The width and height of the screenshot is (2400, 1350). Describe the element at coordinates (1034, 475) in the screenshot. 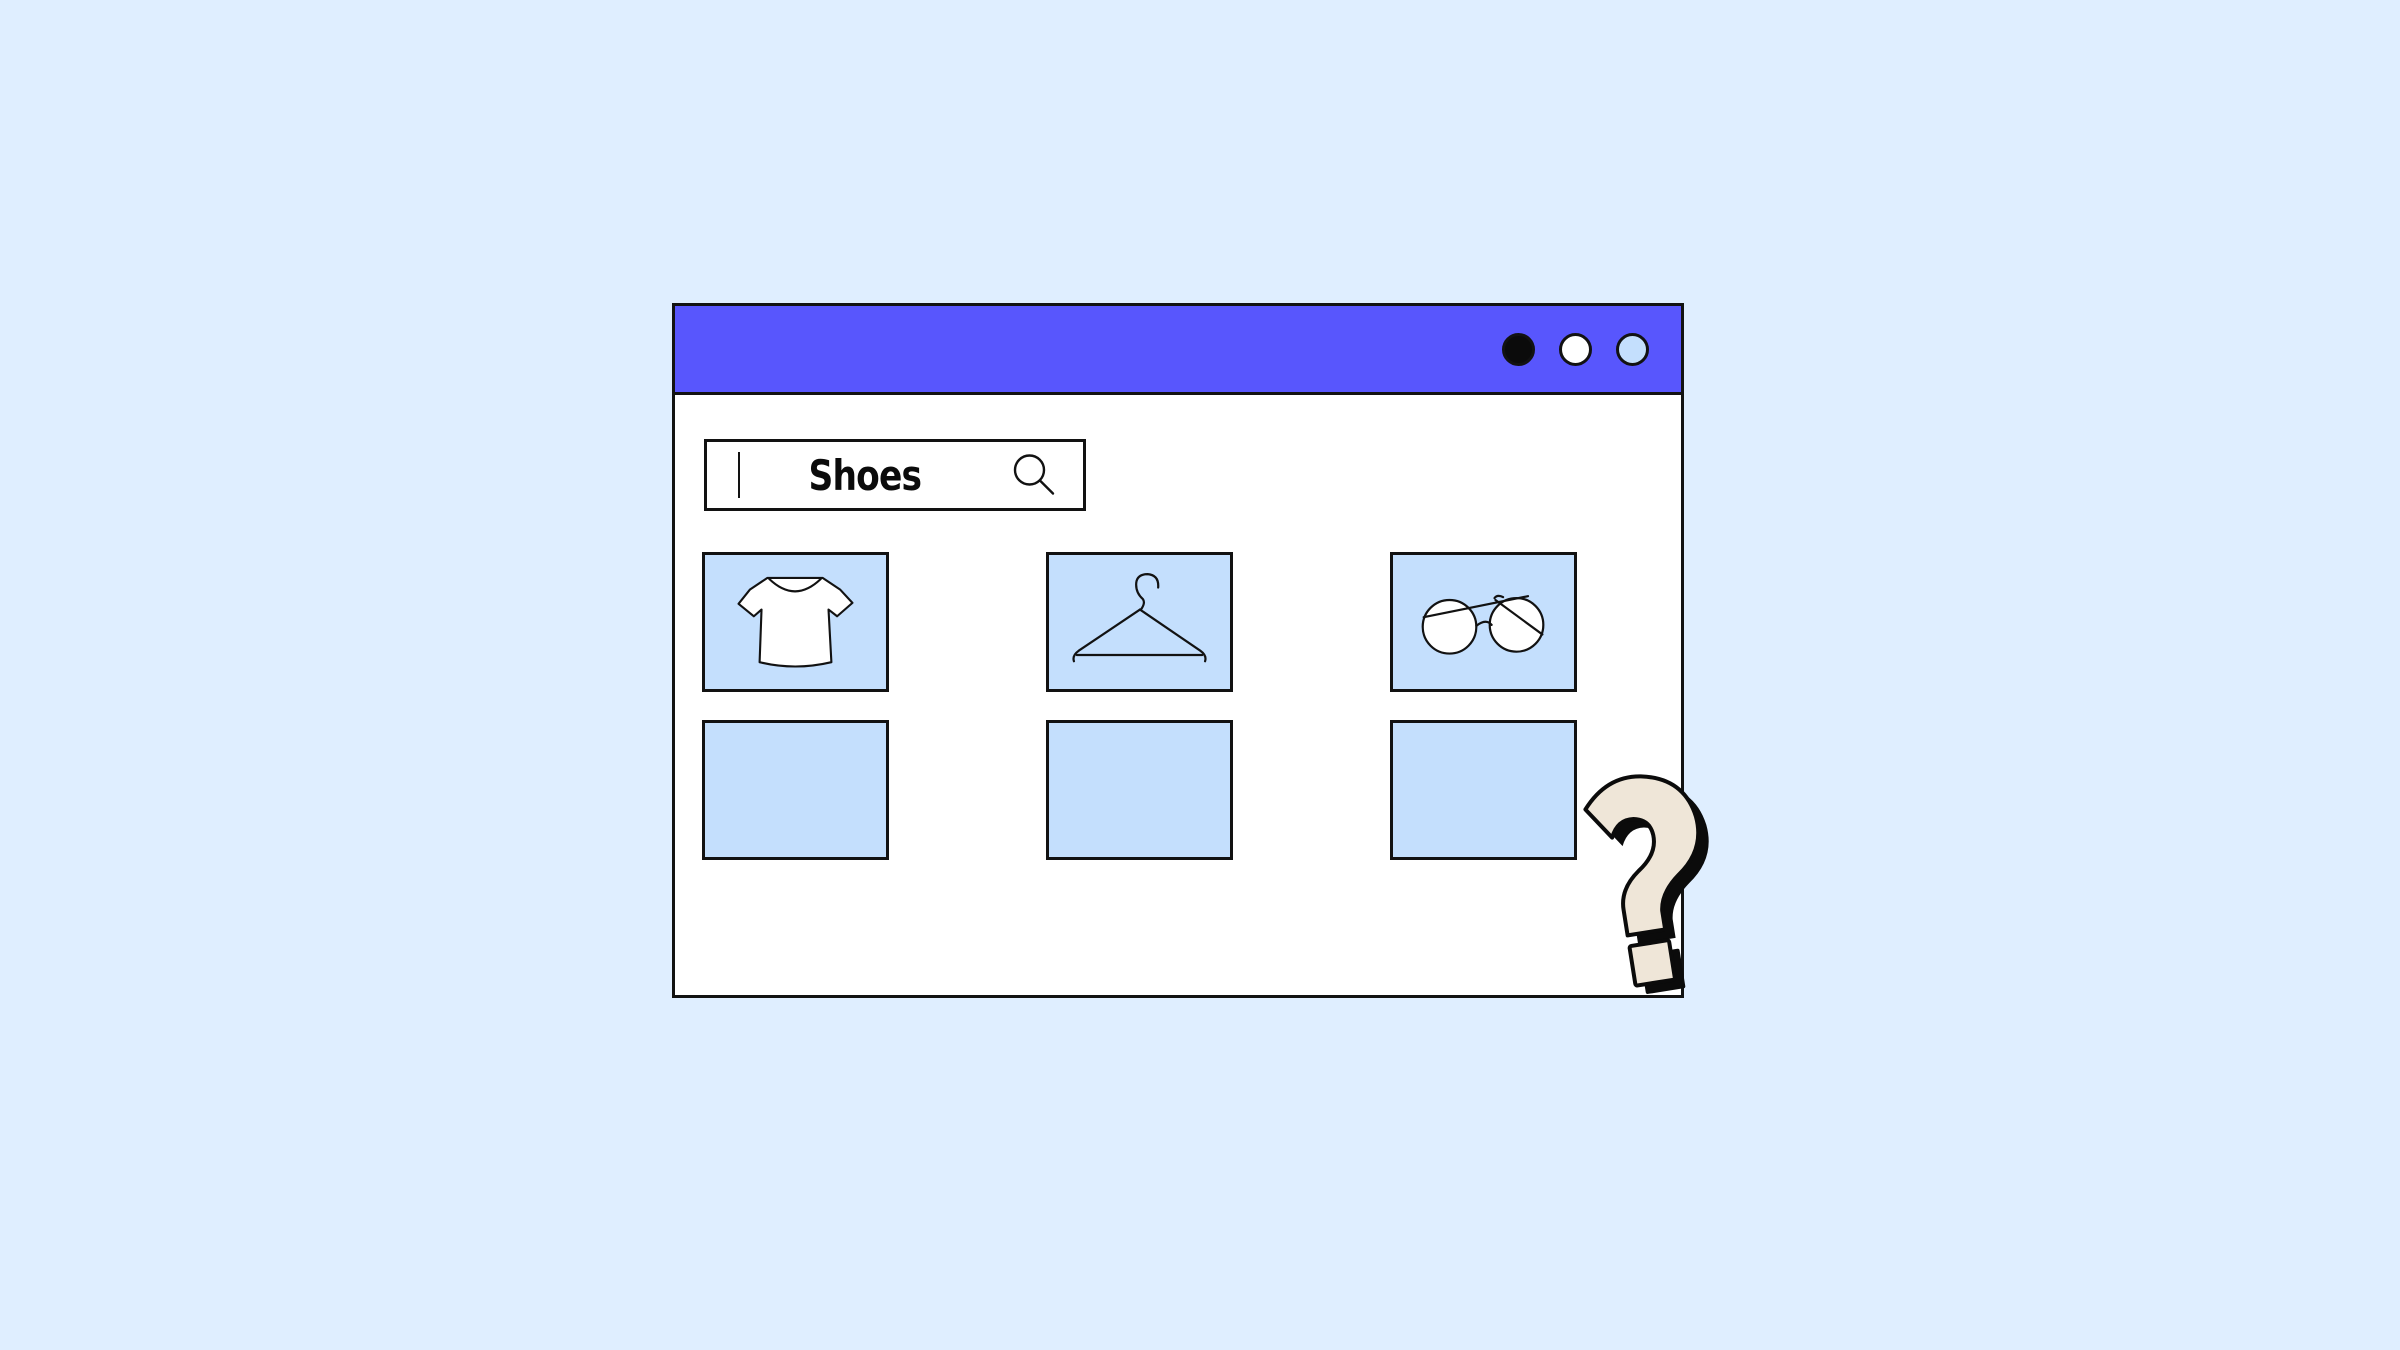

I see `magnifier-icon` at that location.